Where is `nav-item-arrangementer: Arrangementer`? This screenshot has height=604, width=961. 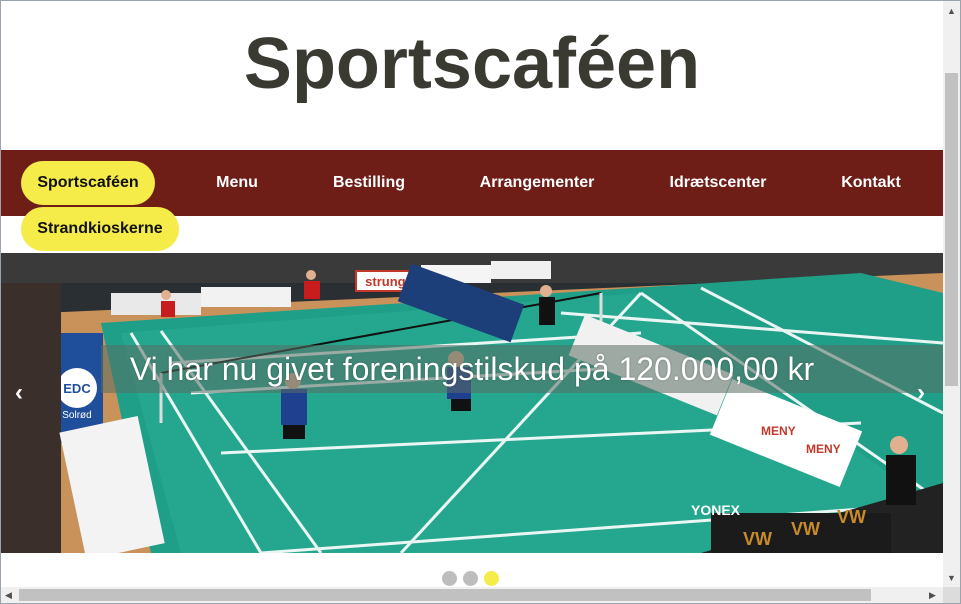 nav-item-arrangementer: Arrangementer is located at coordinates (537, 183).